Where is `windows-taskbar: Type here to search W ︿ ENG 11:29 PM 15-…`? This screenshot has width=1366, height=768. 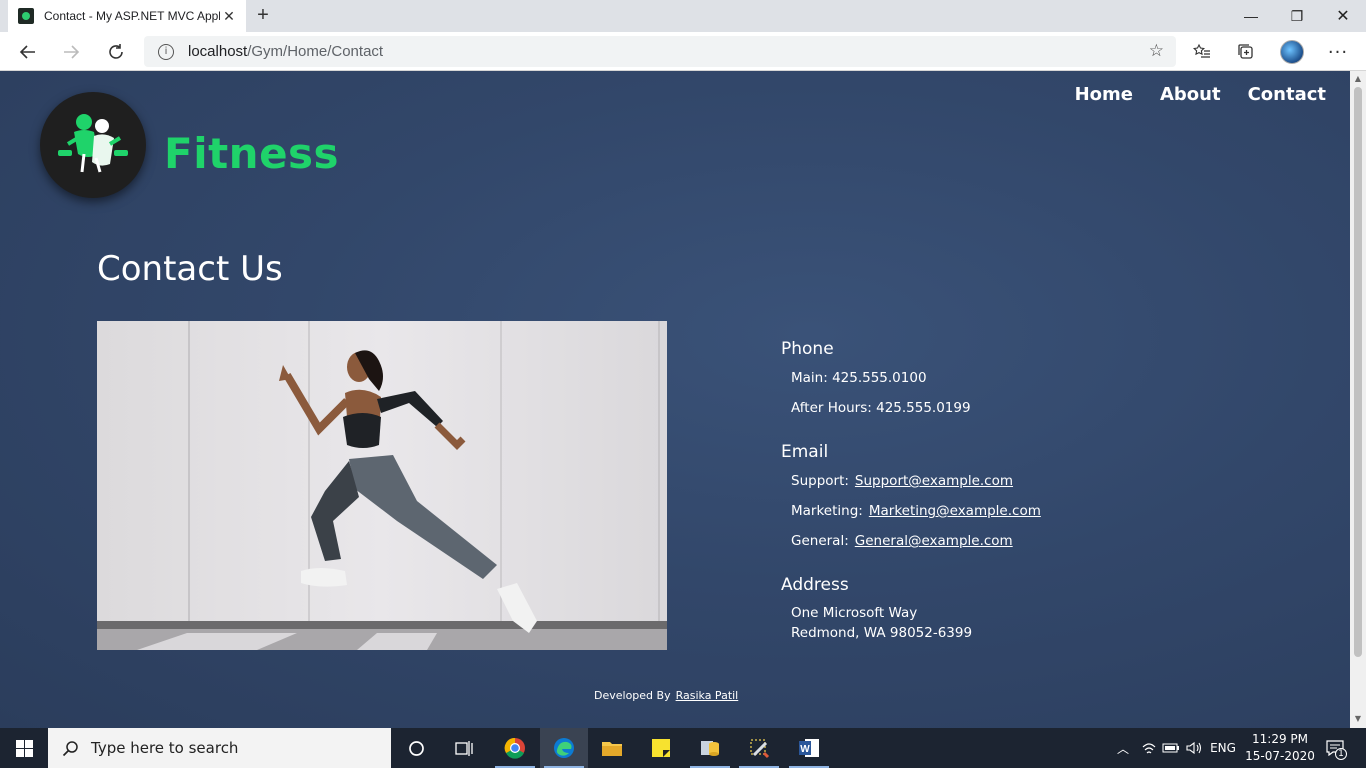
windows-taskbar: Type here to search W ︿ ENG 11:29 PM 15-… is located at coordinates (683, 748).